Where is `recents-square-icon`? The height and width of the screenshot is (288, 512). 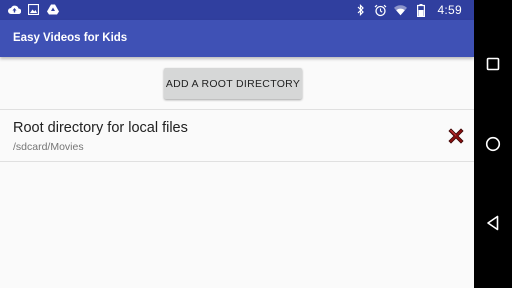 recents-square-icon is located at coordinates (493, 64).